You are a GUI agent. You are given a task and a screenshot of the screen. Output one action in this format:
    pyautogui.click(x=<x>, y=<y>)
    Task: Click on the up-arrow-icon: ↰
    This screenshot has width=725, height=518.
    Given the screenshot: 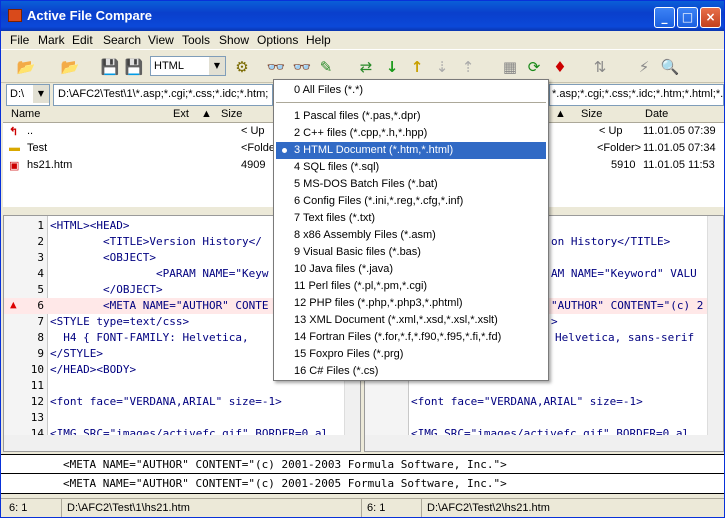 What is the action you would take?
    pyautogui.click(x=14, y=132)
    